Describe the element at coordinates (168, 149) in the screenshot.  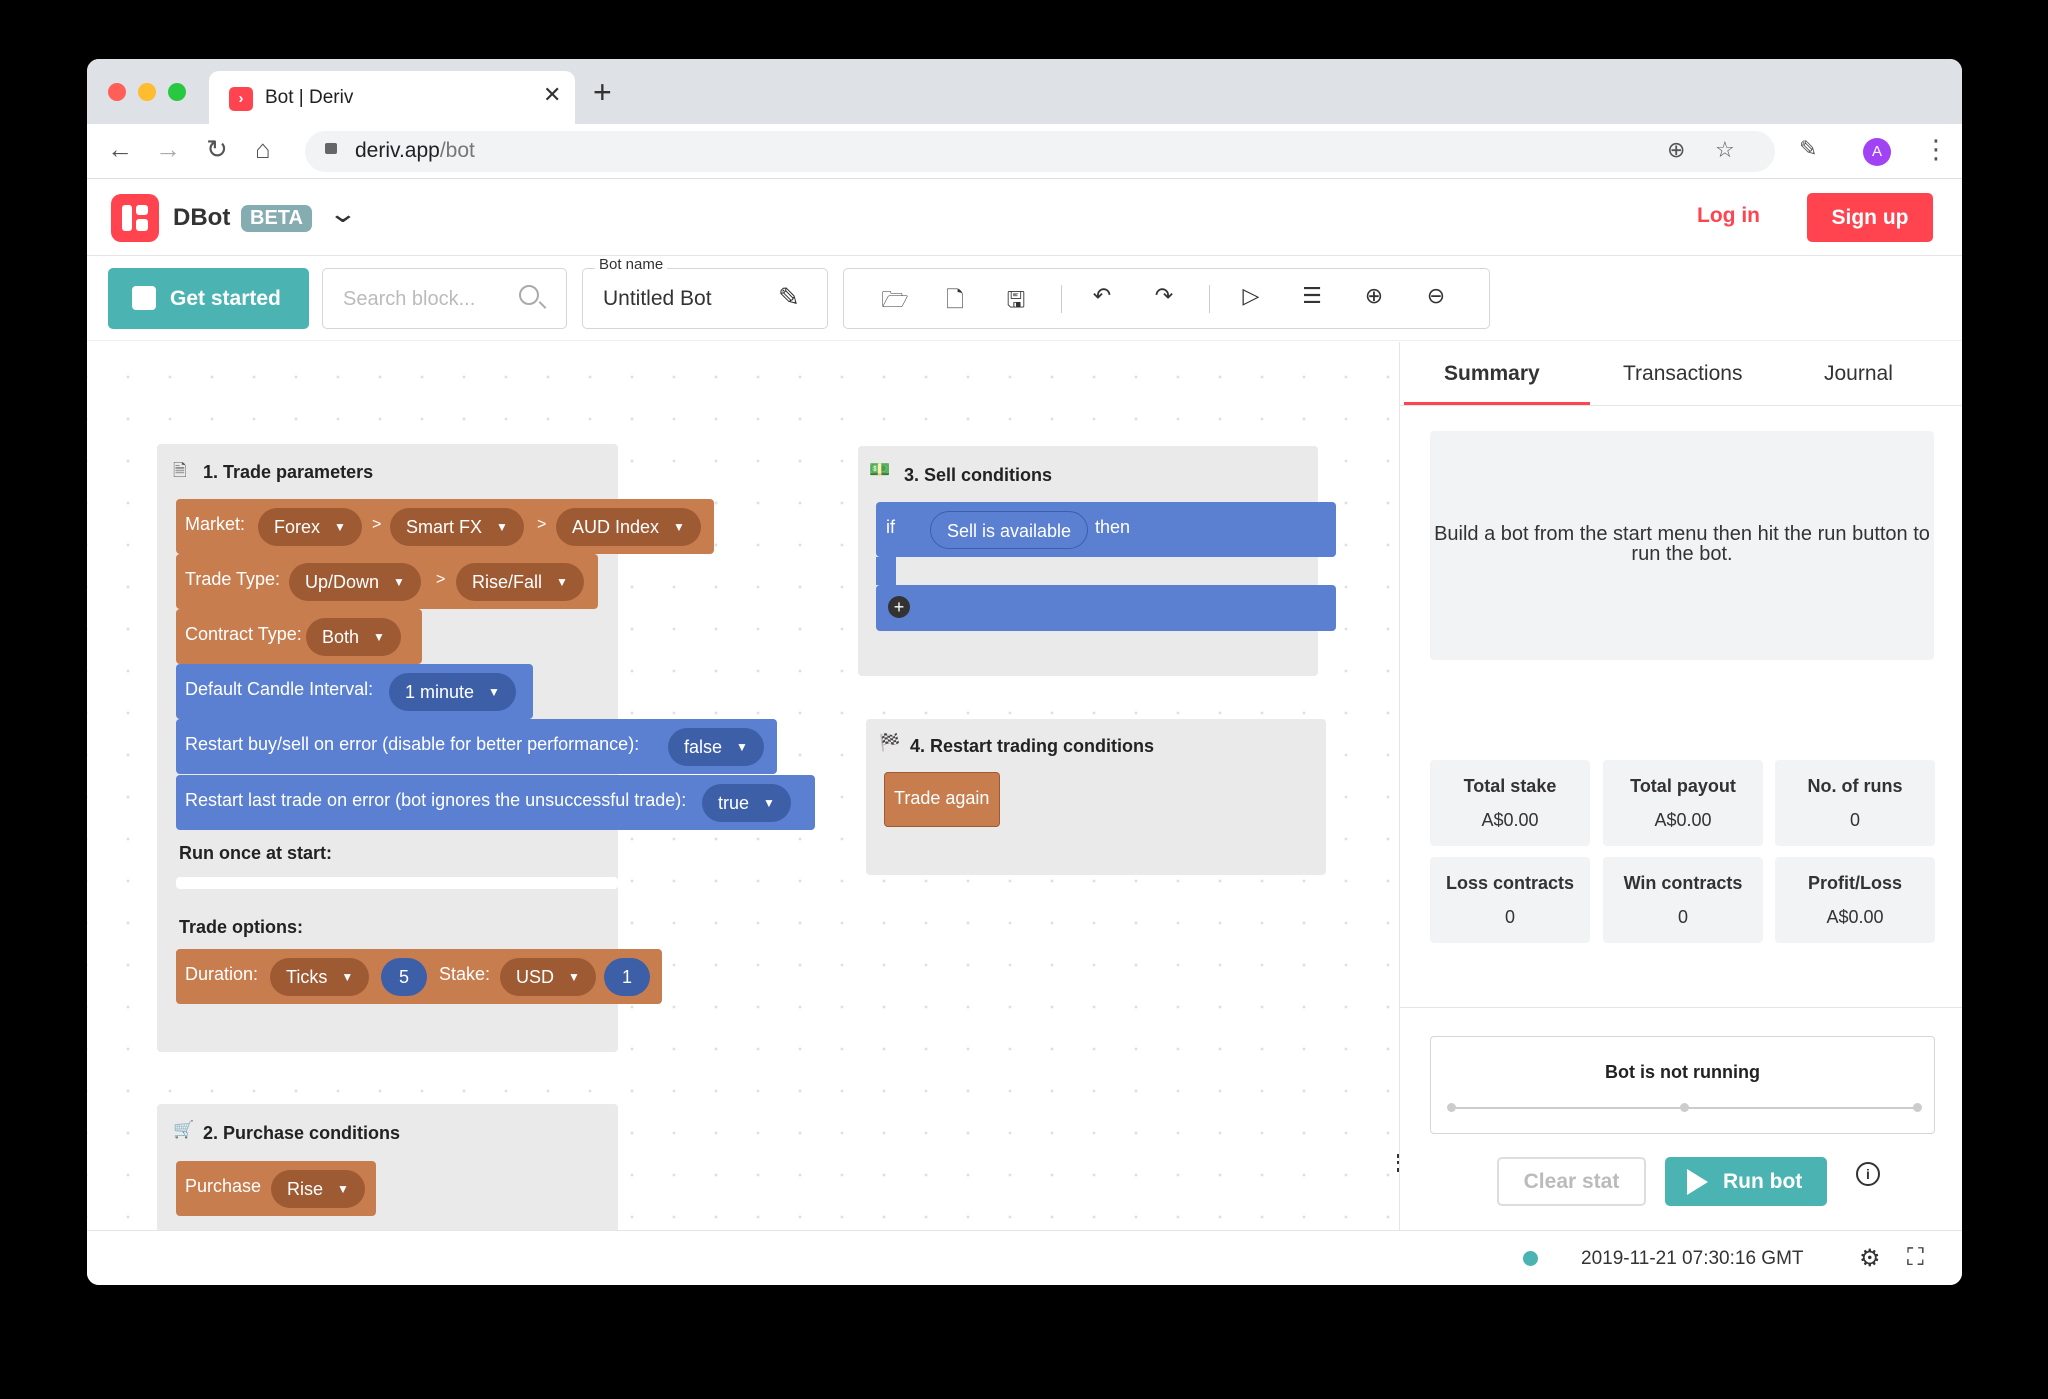
I see `forward-icon: →` at that location.